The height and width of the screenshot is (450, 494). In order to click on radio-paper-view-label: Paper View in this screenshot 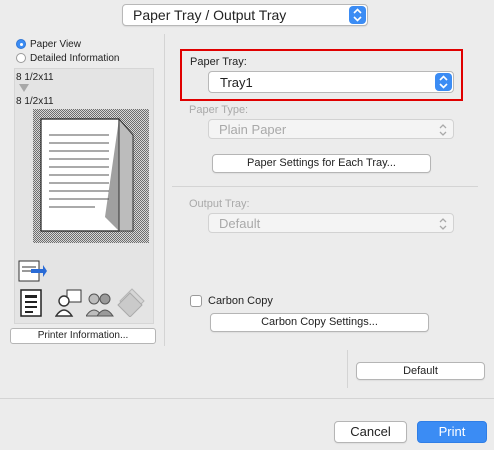, I will do `click(55, 44)`.